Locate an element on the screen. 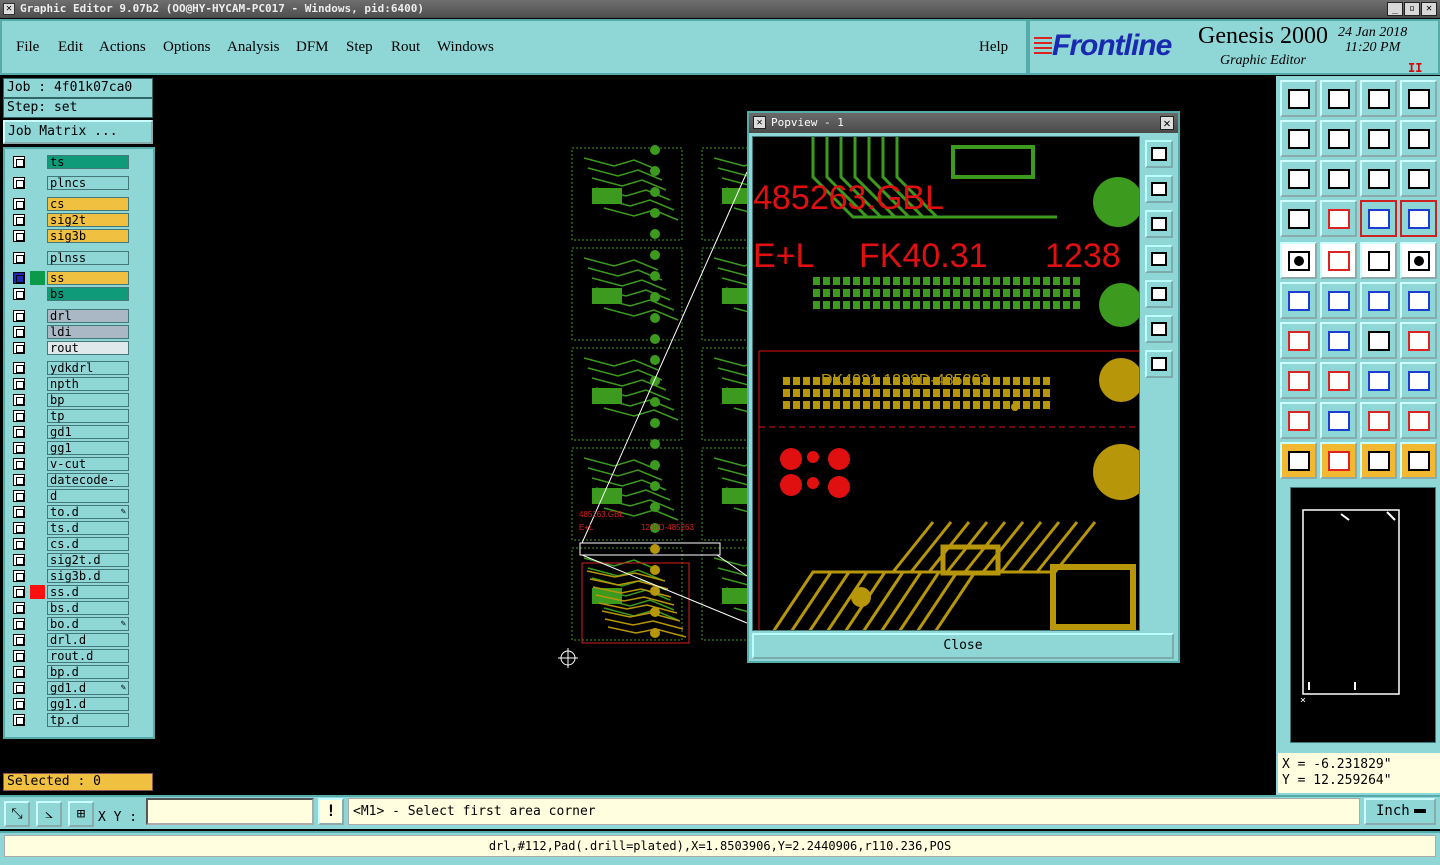 This screenshot has width=1440, height=865. house-button is located at coordinates (1378, 98).